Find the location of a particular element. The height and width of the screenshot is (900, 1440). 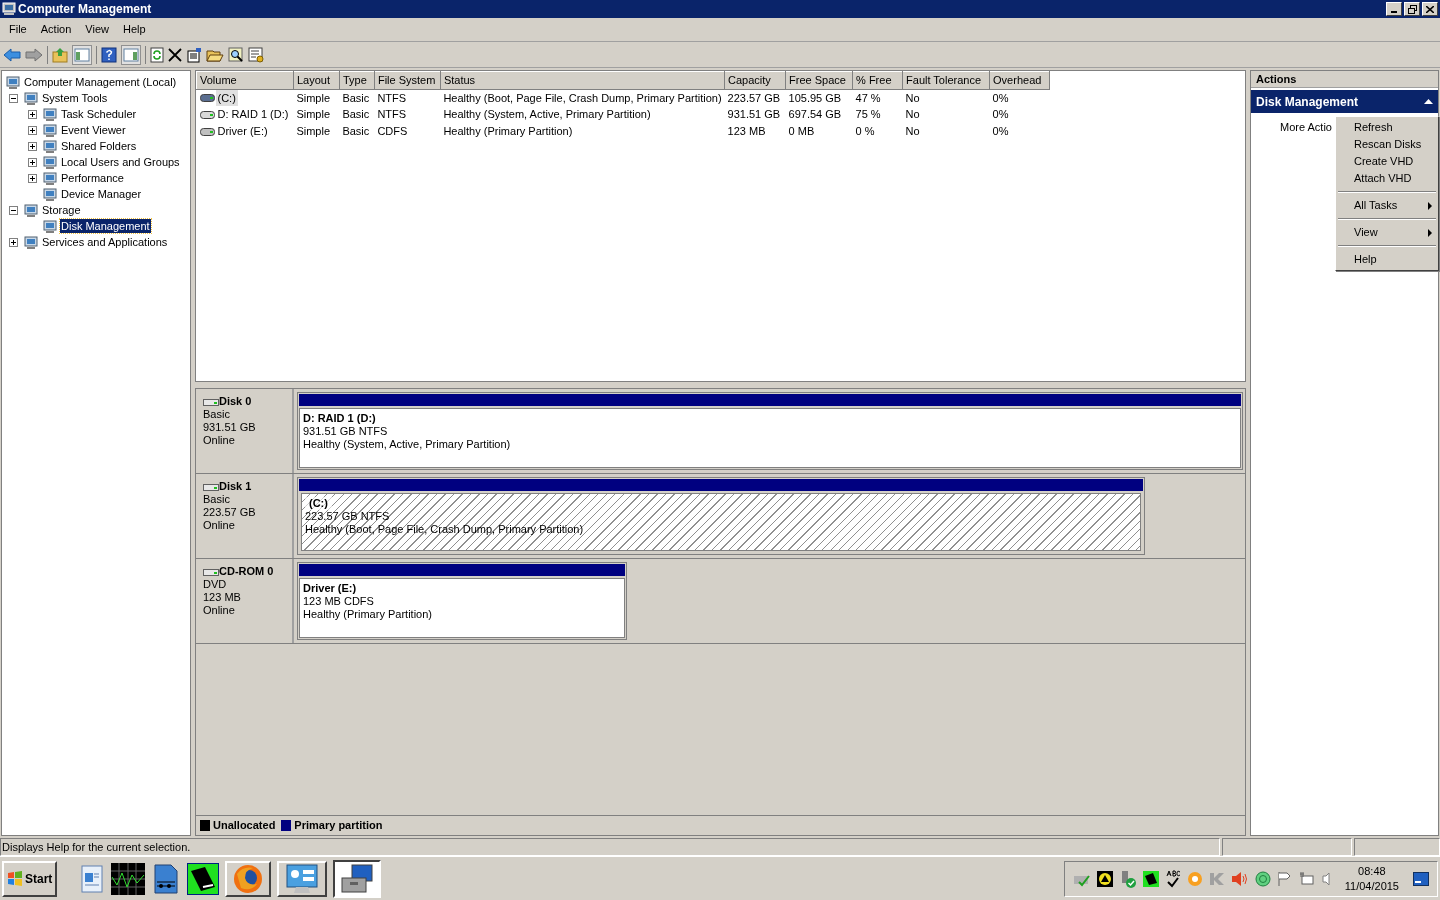

table-cell-text: 0% is located at coordinates (1000, 132).